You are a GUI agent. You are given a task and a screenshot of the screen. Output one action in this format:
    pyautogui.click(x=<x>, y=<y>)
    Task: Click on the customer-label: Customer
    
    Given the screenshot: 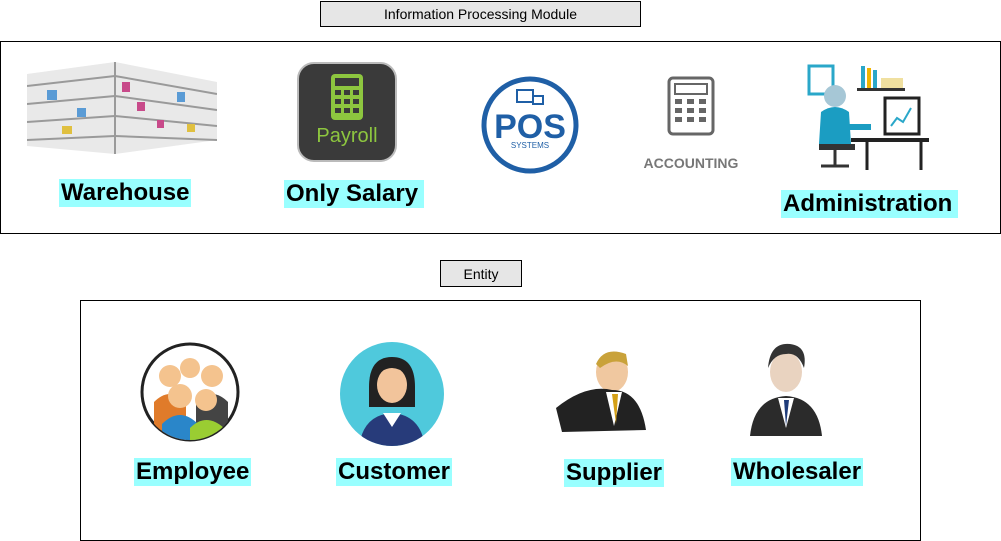 What is the action you would take?
    pyautogui.click(x=394, y=472)
    